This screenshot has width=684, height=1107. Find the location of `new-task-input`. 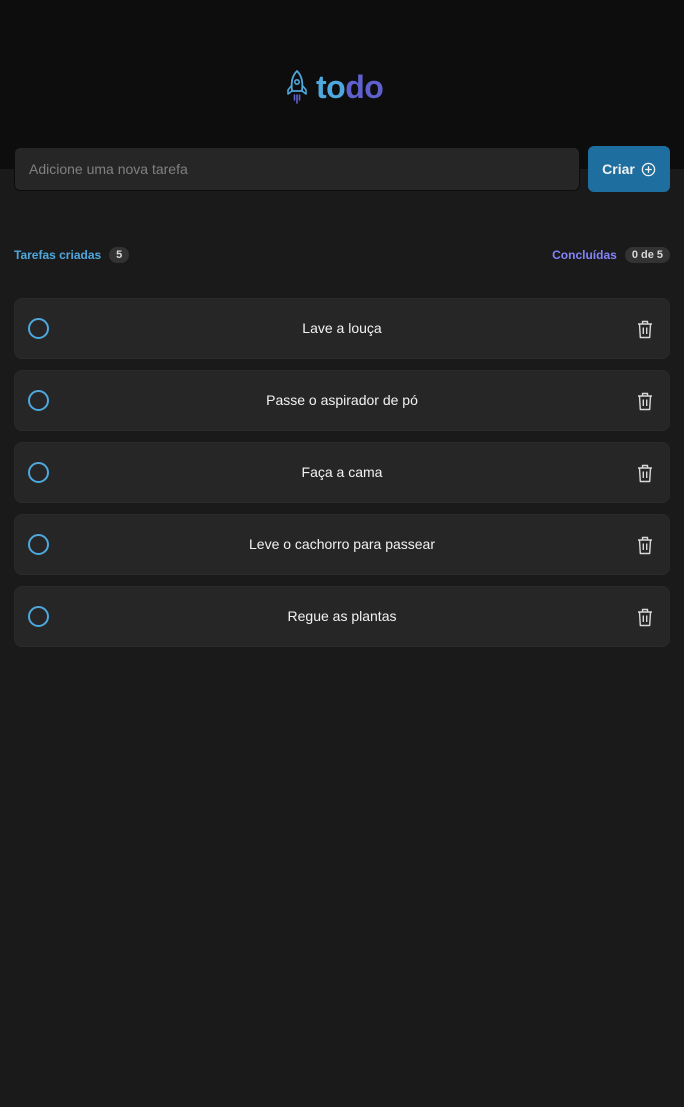

new-task-input is located at coordinates (297, 169).